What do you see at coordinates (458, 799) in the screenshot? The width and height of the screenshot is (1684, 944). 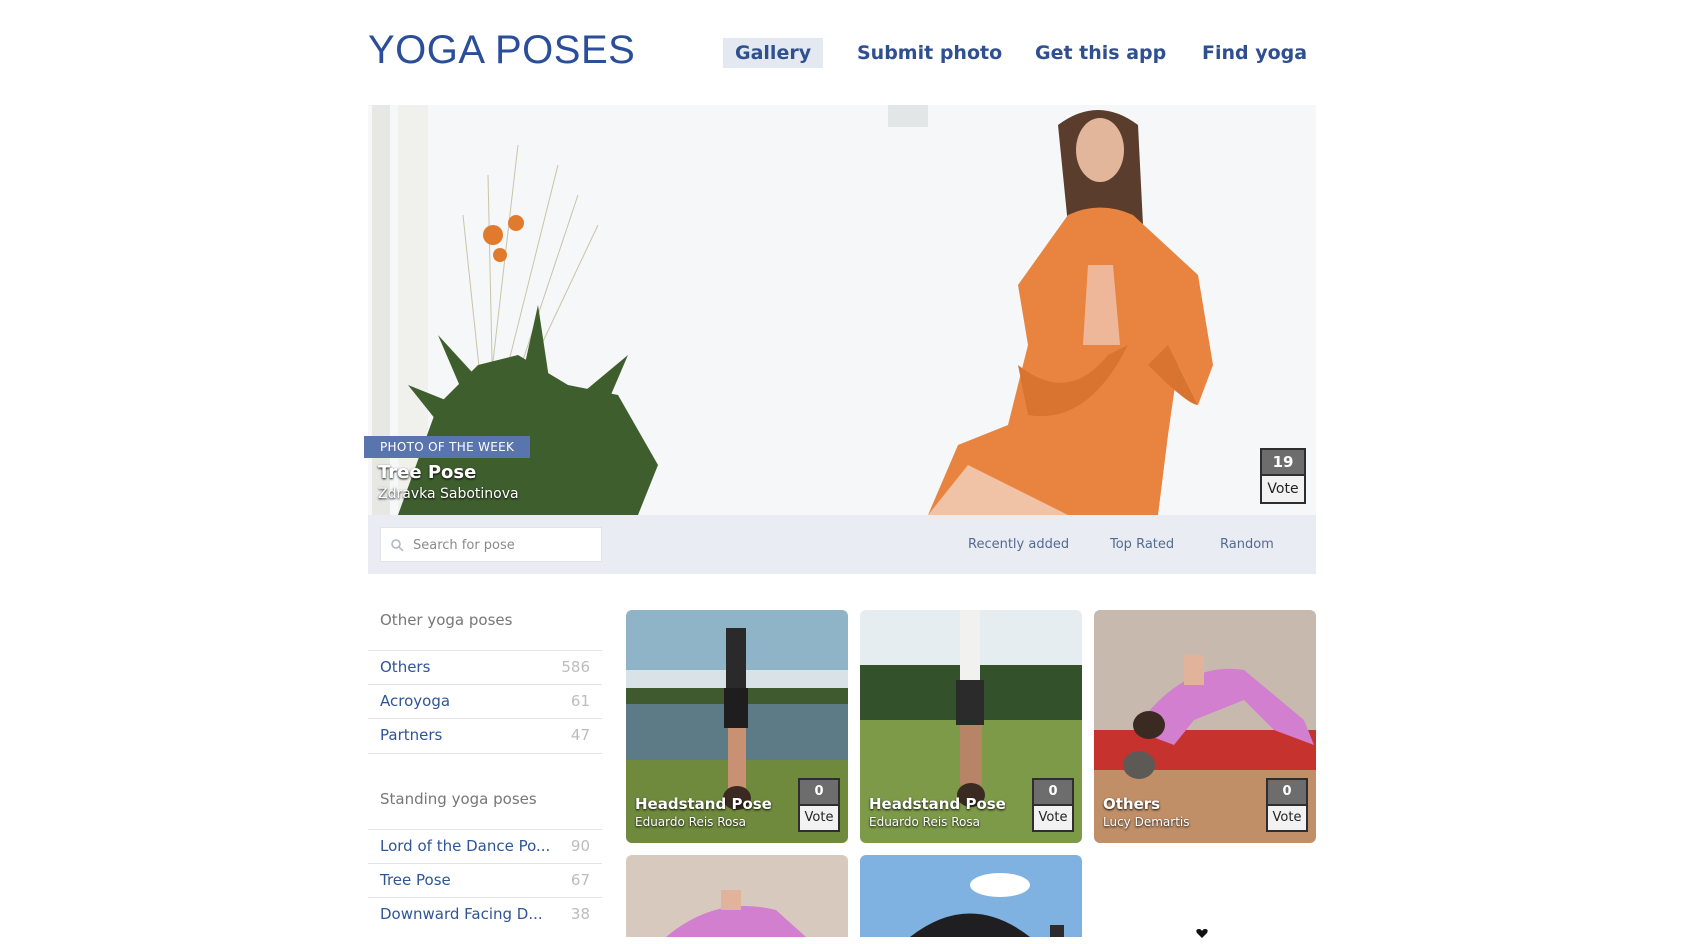 I see `sidebar-heading-standing: Standing yoga poses` at bounding box center [458, 799].